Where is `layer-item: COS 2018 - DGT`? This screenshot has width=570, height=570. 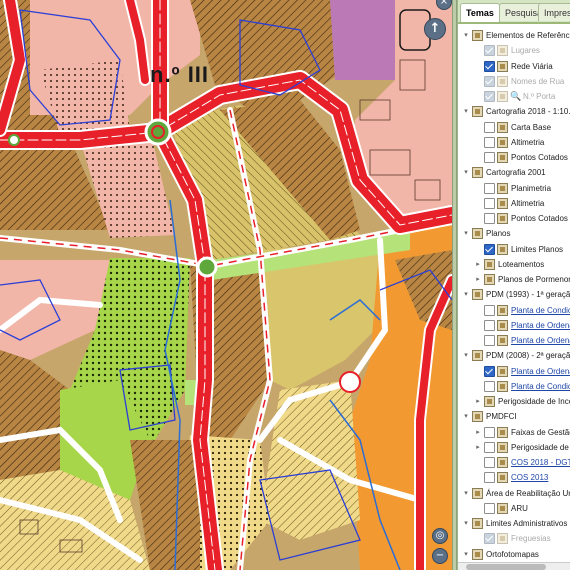 layer-item: COS 2018 - DGT is located at coordinates (514, 462).